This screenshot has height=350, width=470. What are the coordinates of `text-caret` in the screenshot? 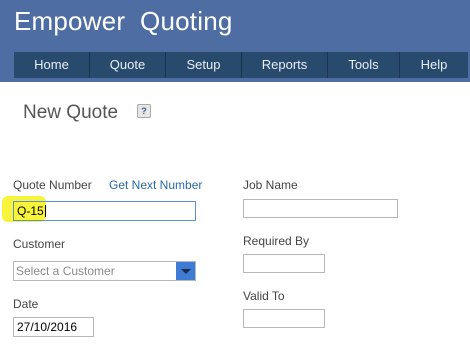 It's located at (45, 211).